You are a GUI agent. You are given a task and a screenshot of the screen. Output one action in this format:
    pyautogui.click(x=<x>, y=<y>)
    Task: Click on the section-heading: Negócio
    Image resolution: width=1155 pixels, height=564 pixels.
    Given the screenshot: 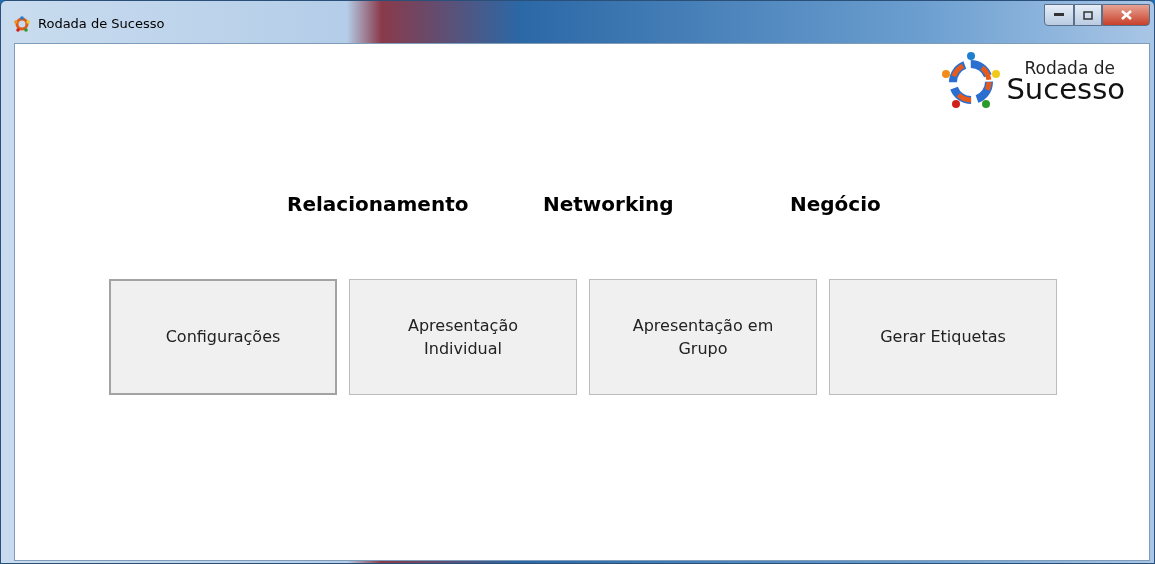 What is the action you would take?
    pyautogui.click(x=835, y=204)
    